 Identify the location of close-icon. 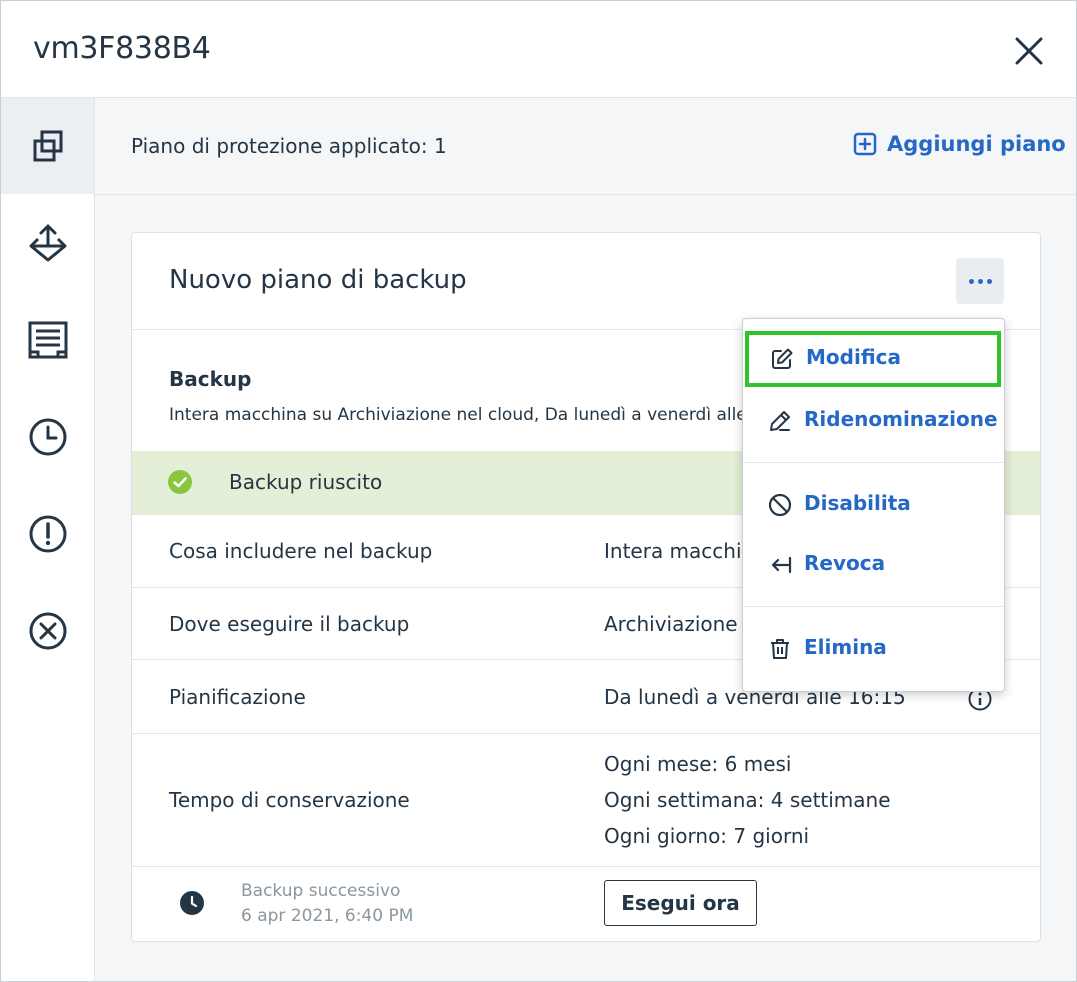
(1029, 51).